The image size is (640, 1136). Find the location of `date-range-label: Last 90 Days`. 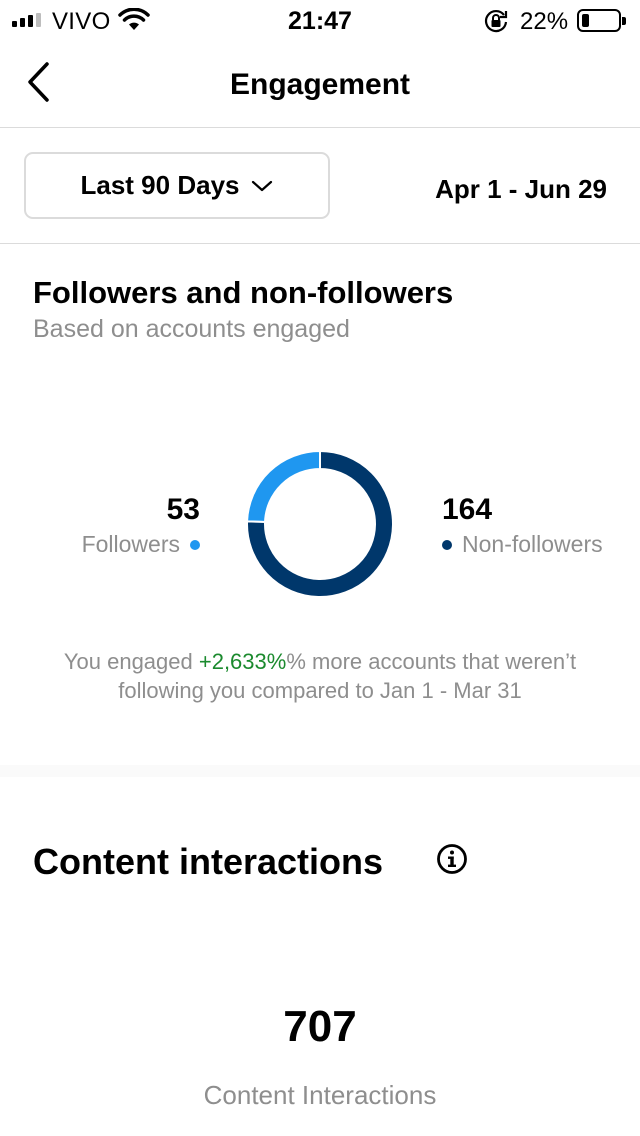

date-range-label: Last 90 Days is located at coordinates (160, 185).